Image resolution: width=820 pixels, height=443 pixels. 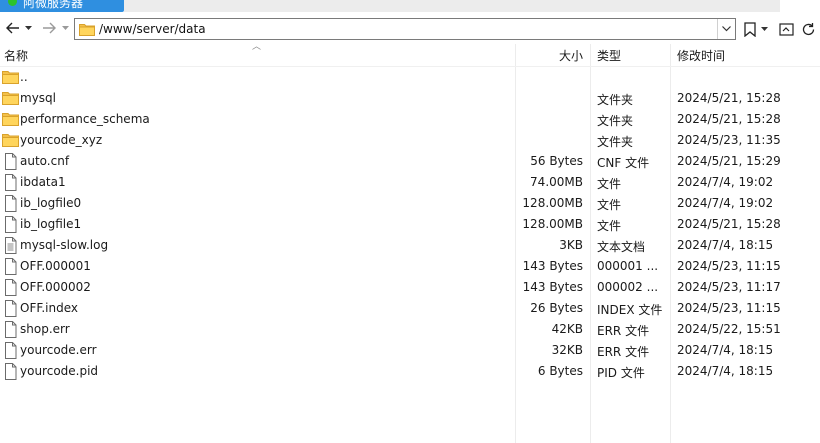 I want to click on refresh-button, so click(x=808, y=29).